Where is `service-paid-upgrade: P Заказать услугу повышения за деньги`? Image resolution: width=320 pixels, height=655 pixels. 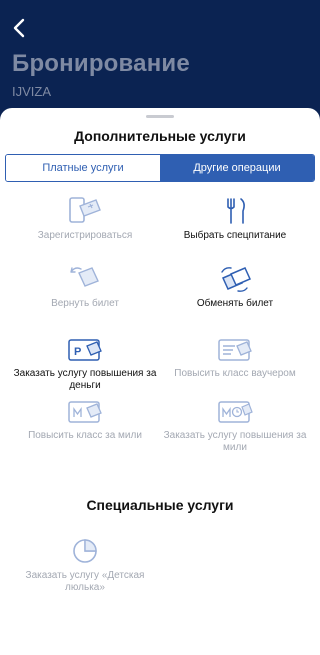
service-paid-upgrade: P Заказать услугу повышения за деньги is located at coordinates (85, 363).